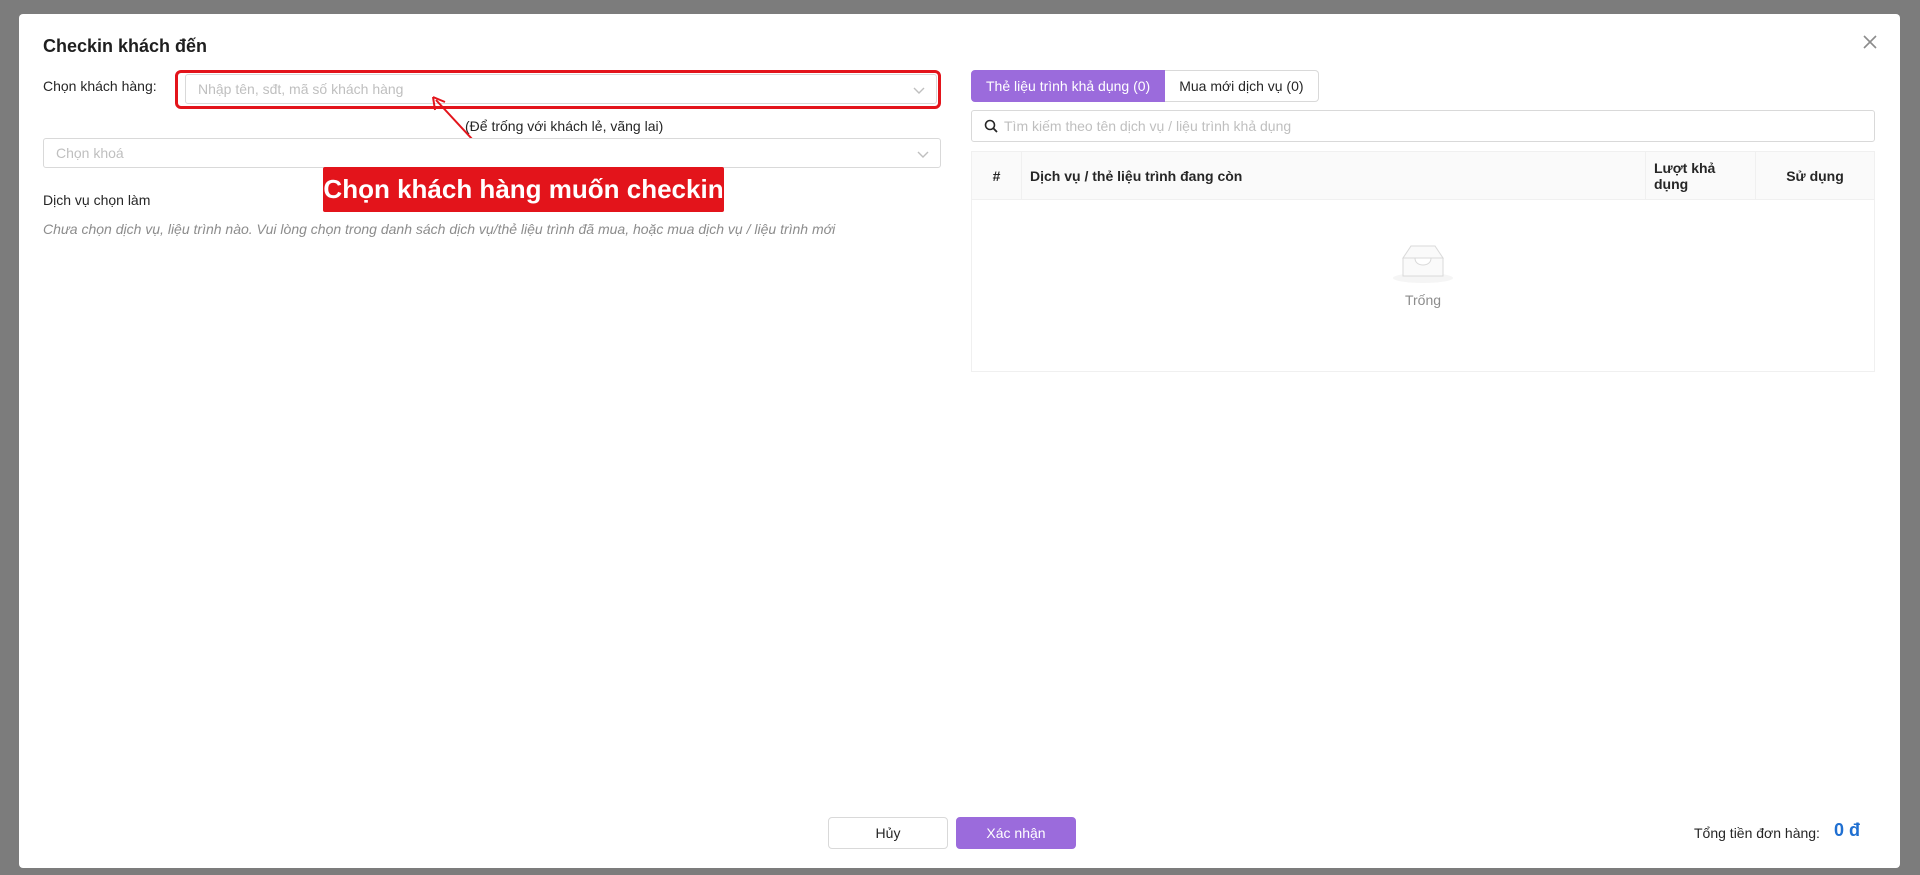 This screenshot has height=875, width=1920. I want to click on column-header-available: Lượt khả dụng, so click(1701, 175).